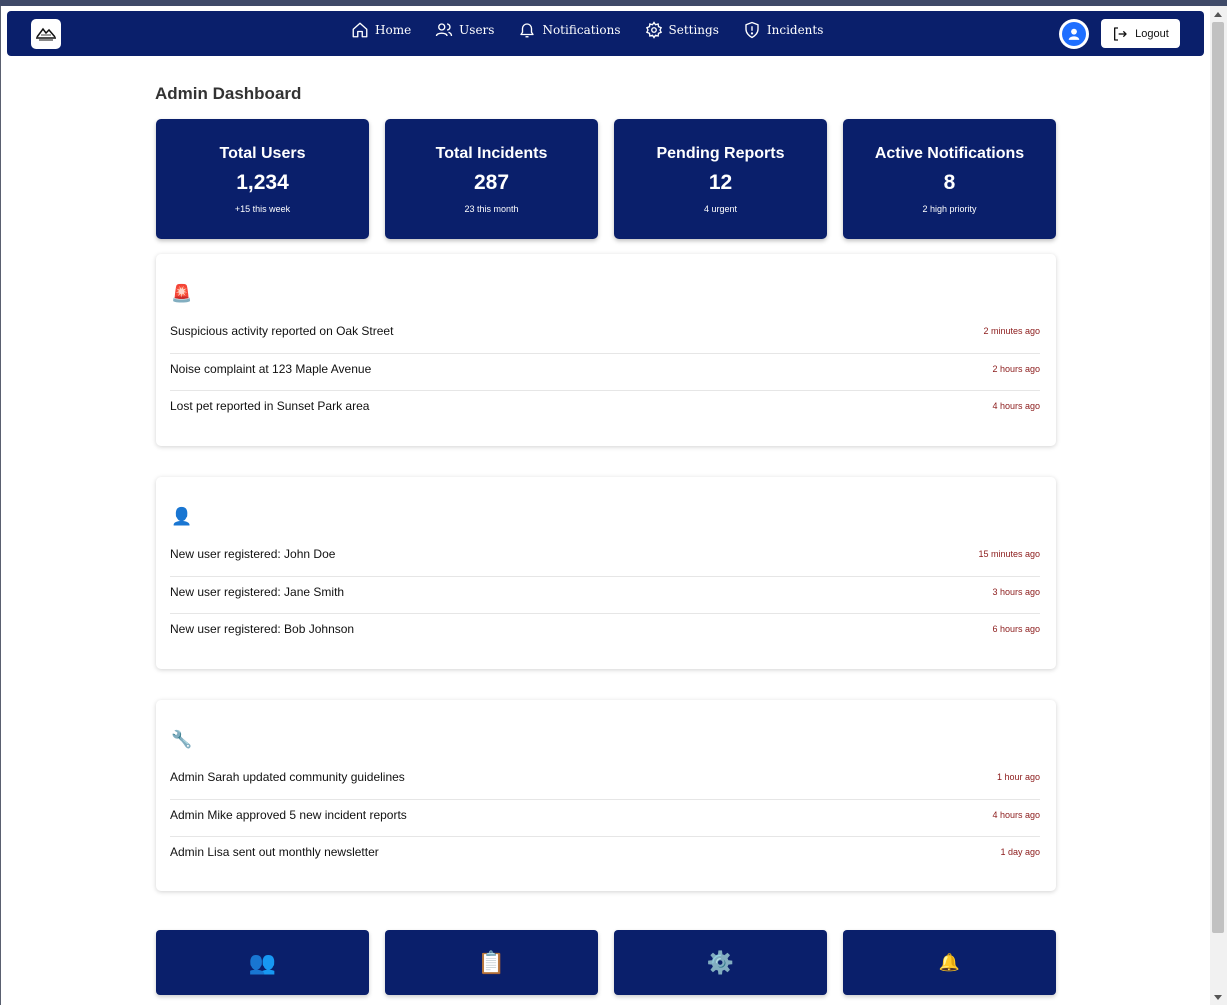 This screenshot has height=1005, width=1227. What do you see at coordinates (949, 182) in the screenshot?
I see `stat-value: 8` at bounding box center [949, 182].